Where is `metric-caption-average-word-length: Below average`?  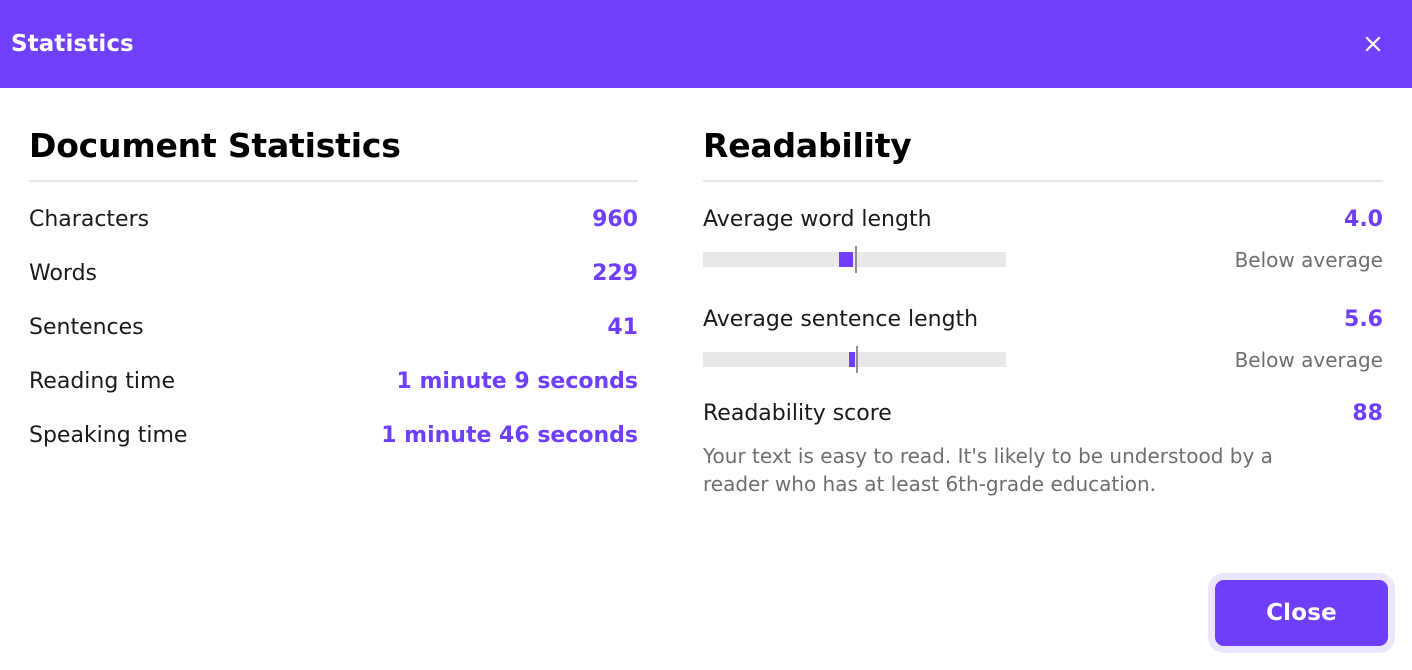 metric-caption-average-word-length: Below average is located at coordinates (1308, 259).